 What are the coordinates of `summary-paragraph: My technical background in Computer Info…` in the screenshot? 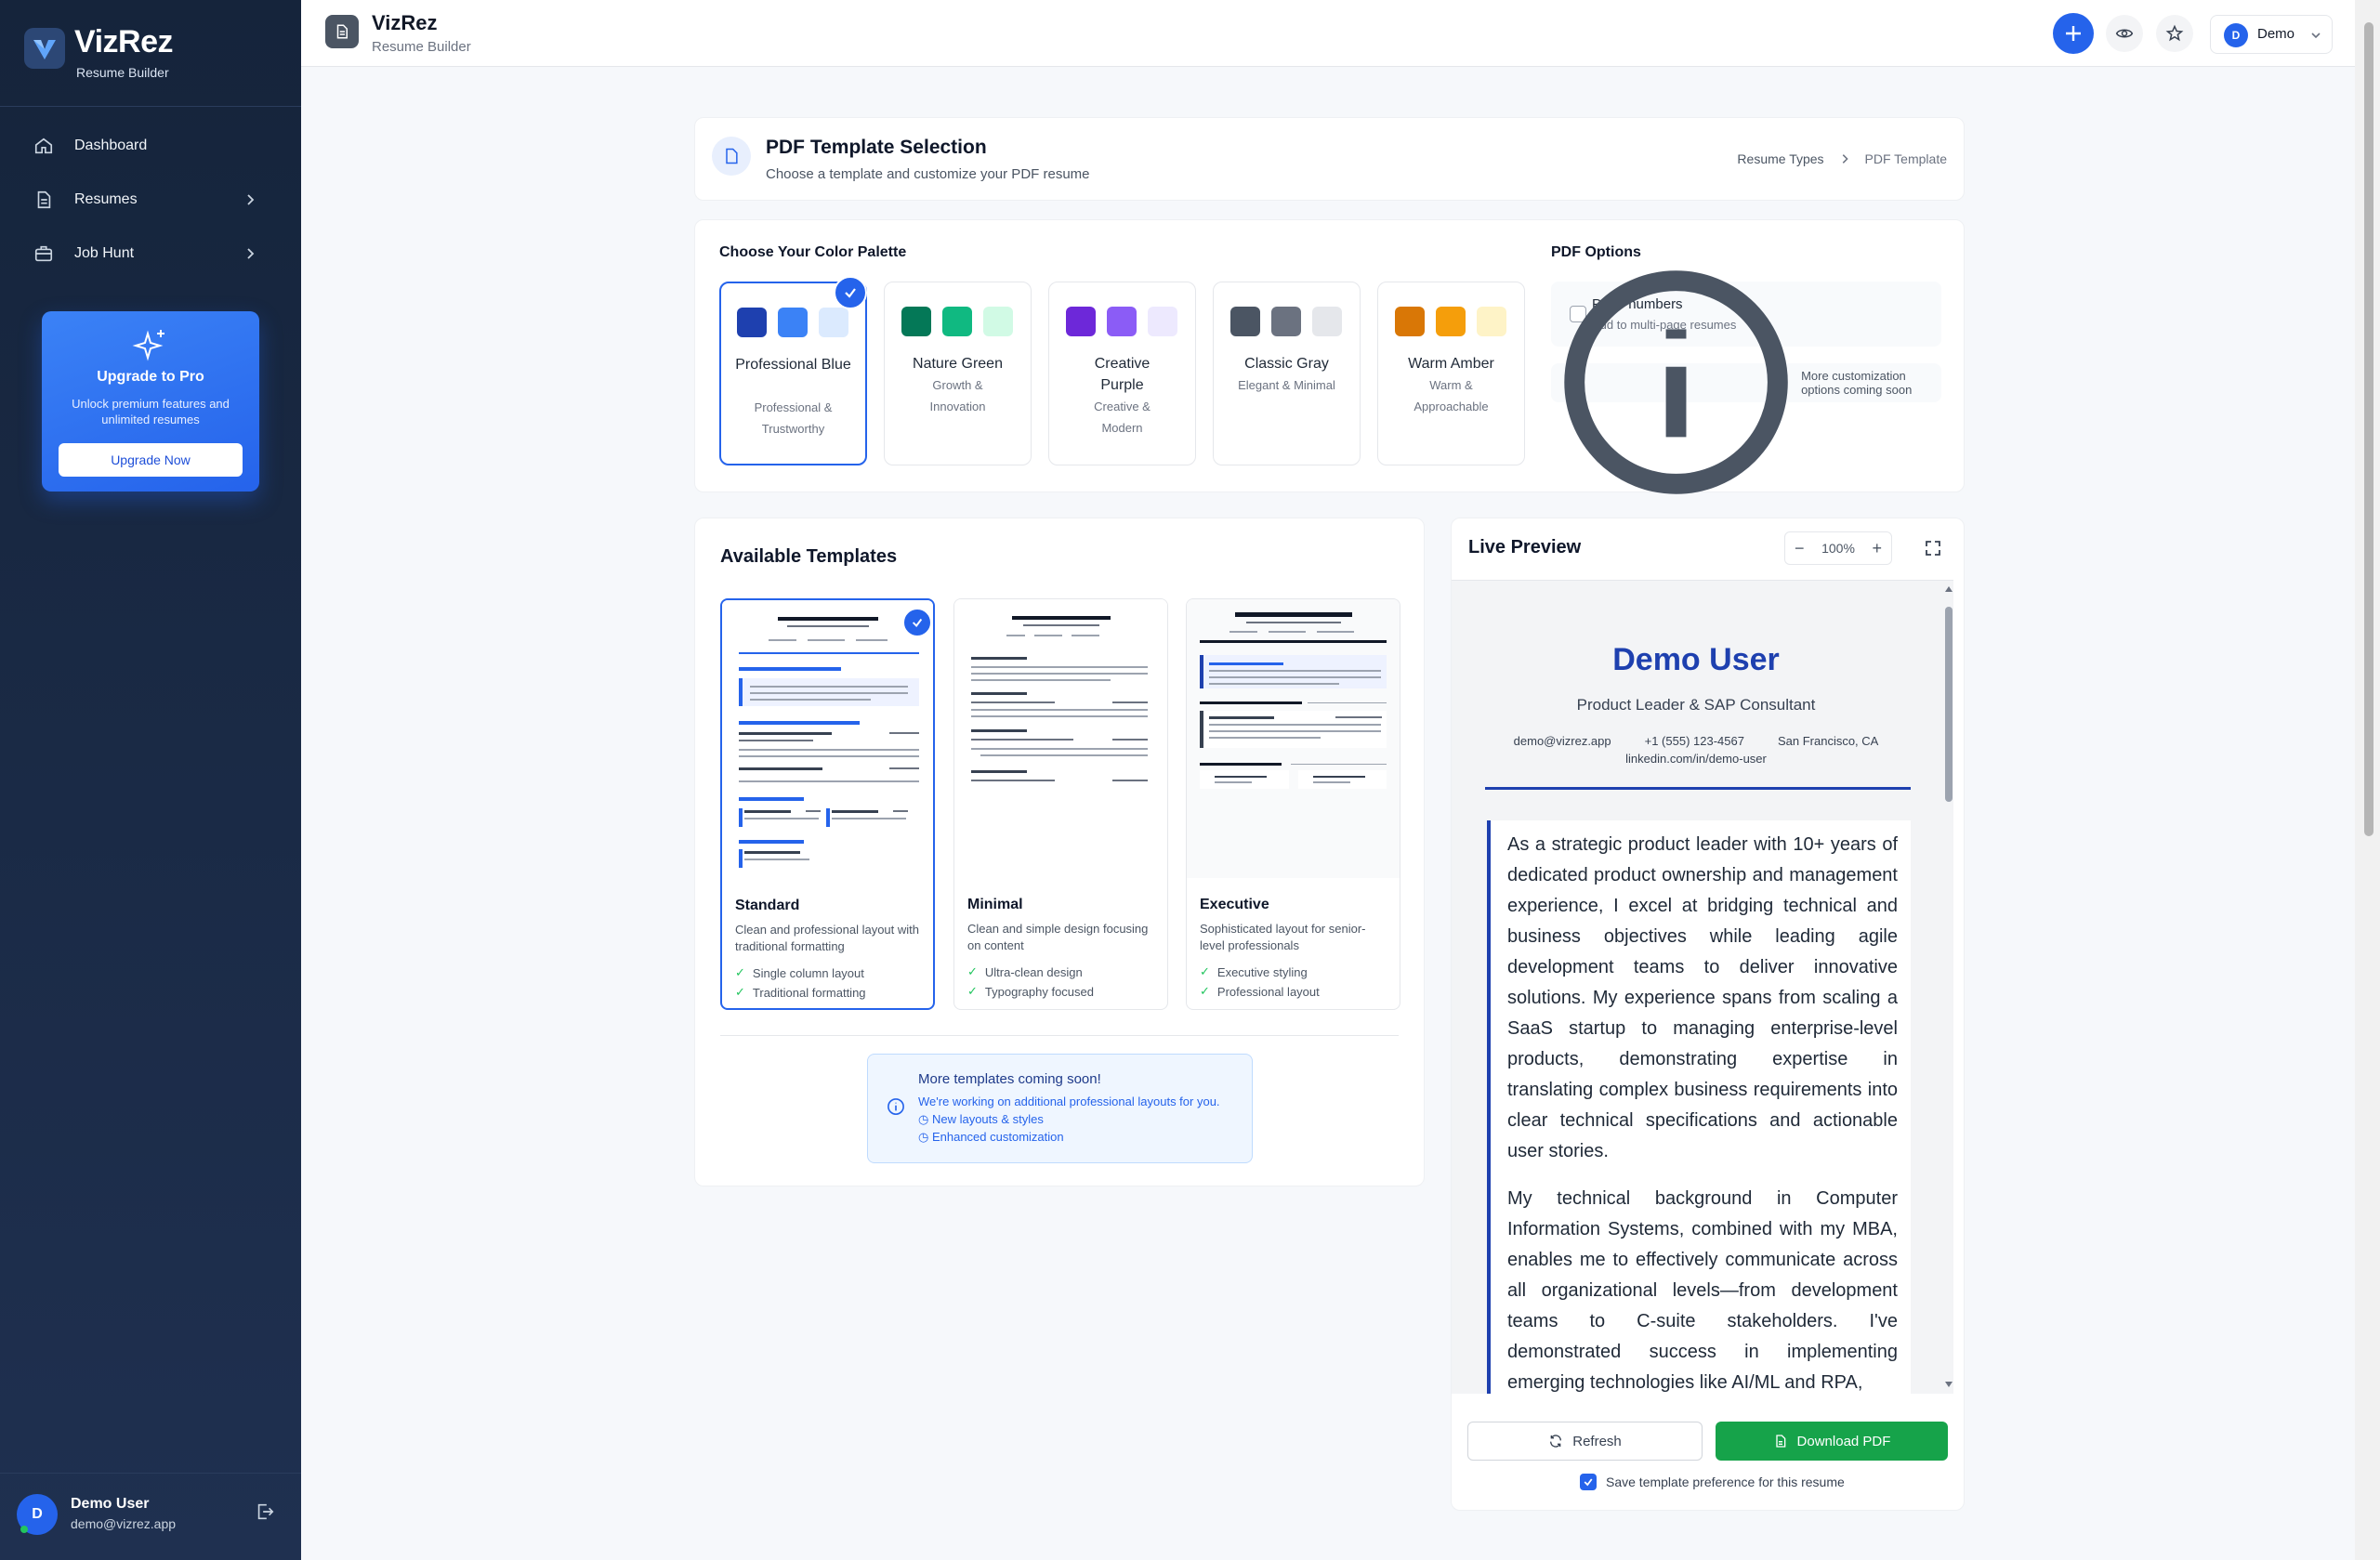 It's located at (1702, 1290).